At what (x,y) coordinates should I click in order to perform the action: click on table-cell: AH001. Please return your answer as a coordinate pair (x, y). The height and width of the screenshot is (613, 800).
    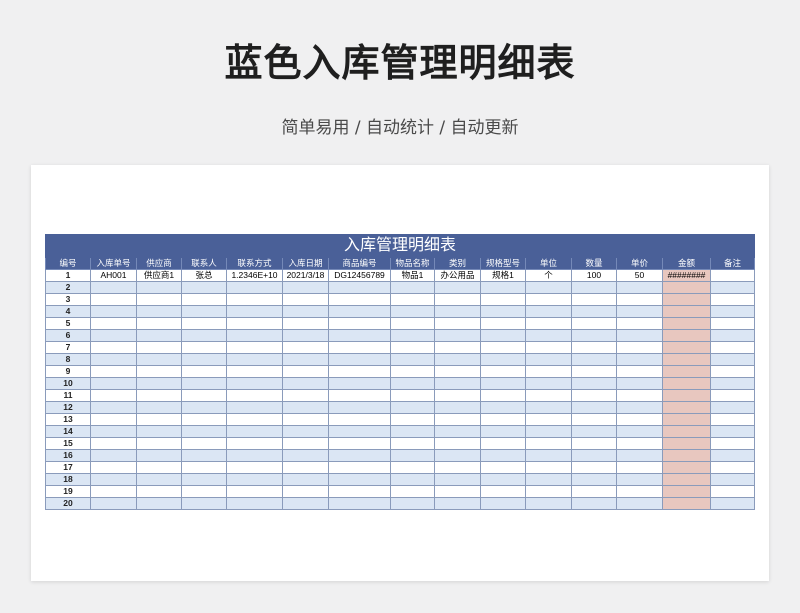
    Looking at the image, I should click on (113, 275).